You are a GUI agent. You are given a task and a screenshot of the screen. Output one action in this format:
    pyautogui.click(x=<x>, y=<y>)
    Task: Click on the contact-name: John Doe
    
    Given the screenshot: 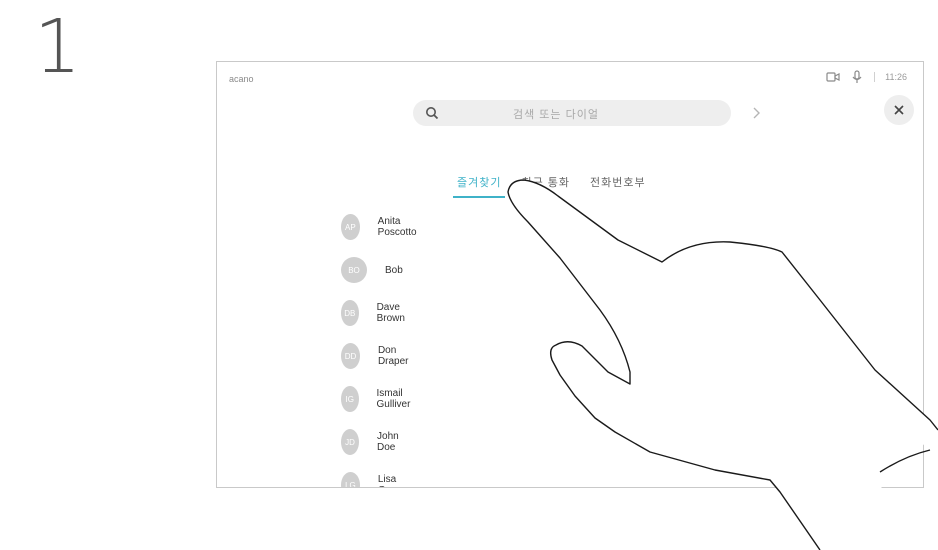 What is the action you would take?
    pyautogui.click(x=388, y=442)
    